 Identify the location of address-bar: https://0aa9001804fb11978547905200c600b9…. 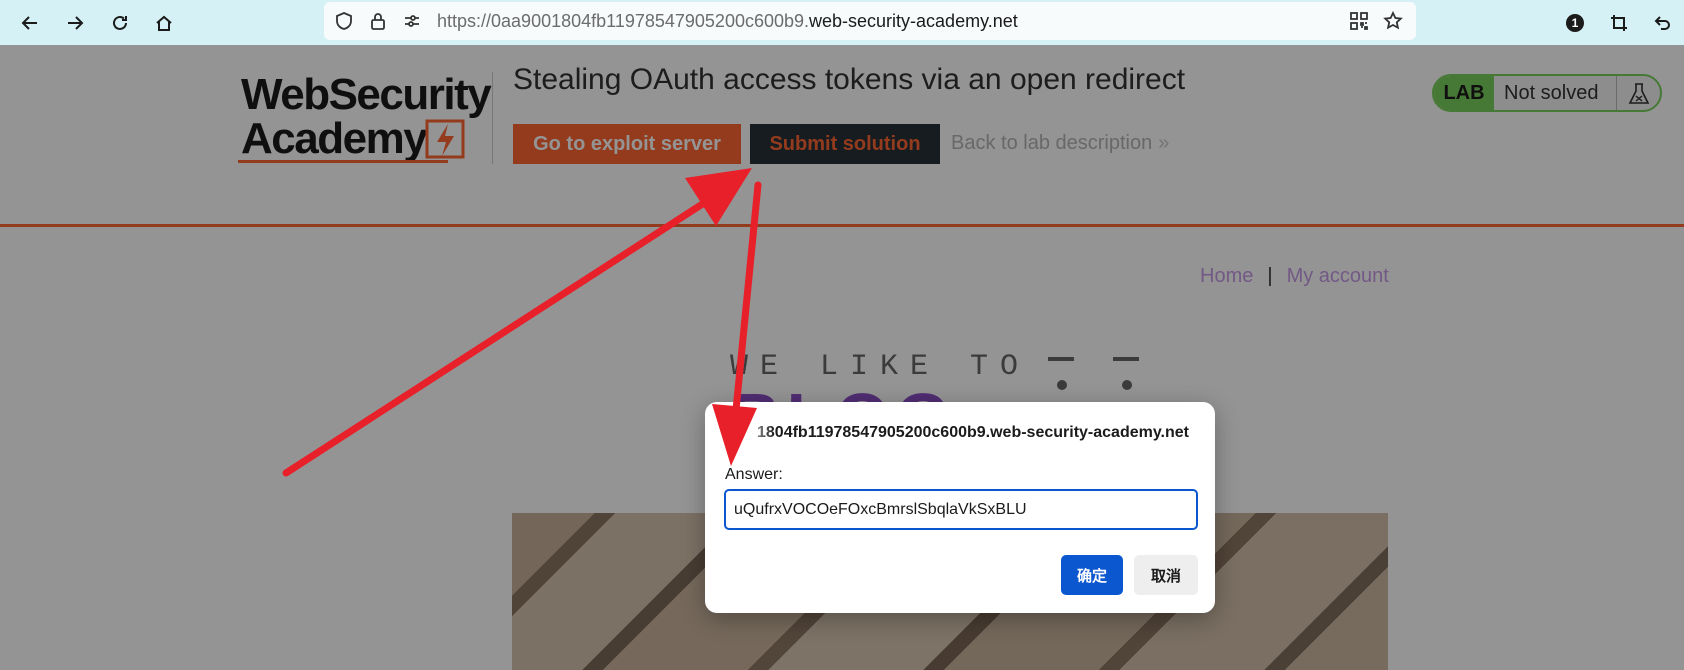
(870, 21).